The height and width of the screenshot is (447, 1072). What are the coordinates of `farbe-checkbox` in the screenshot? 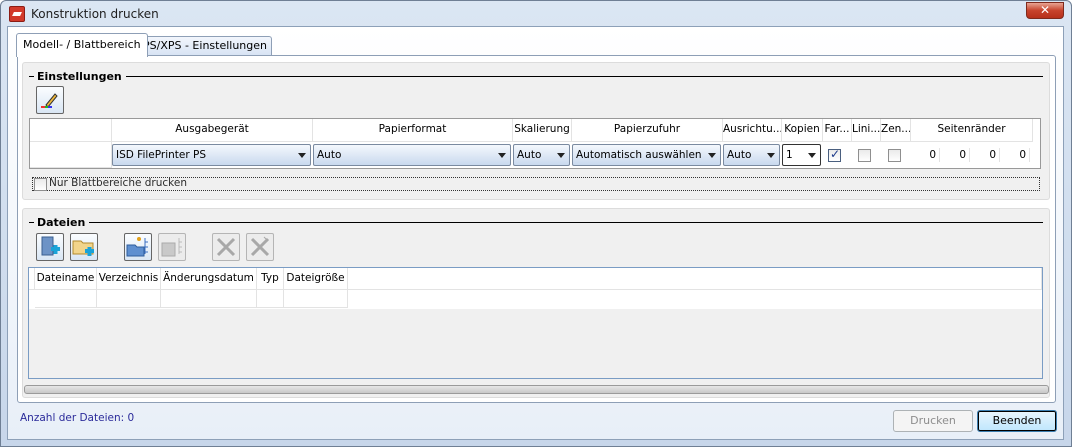 It's located at (834, 154).